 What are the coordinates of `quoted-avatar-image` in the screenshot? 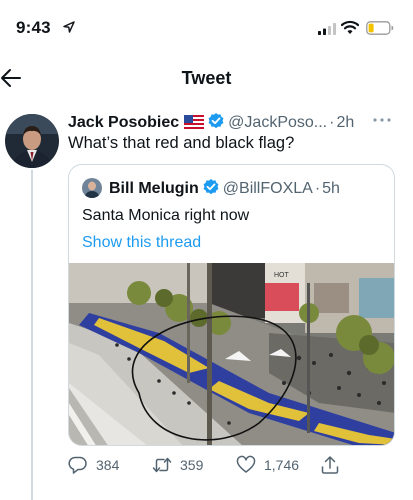 It's located at (92, 188).